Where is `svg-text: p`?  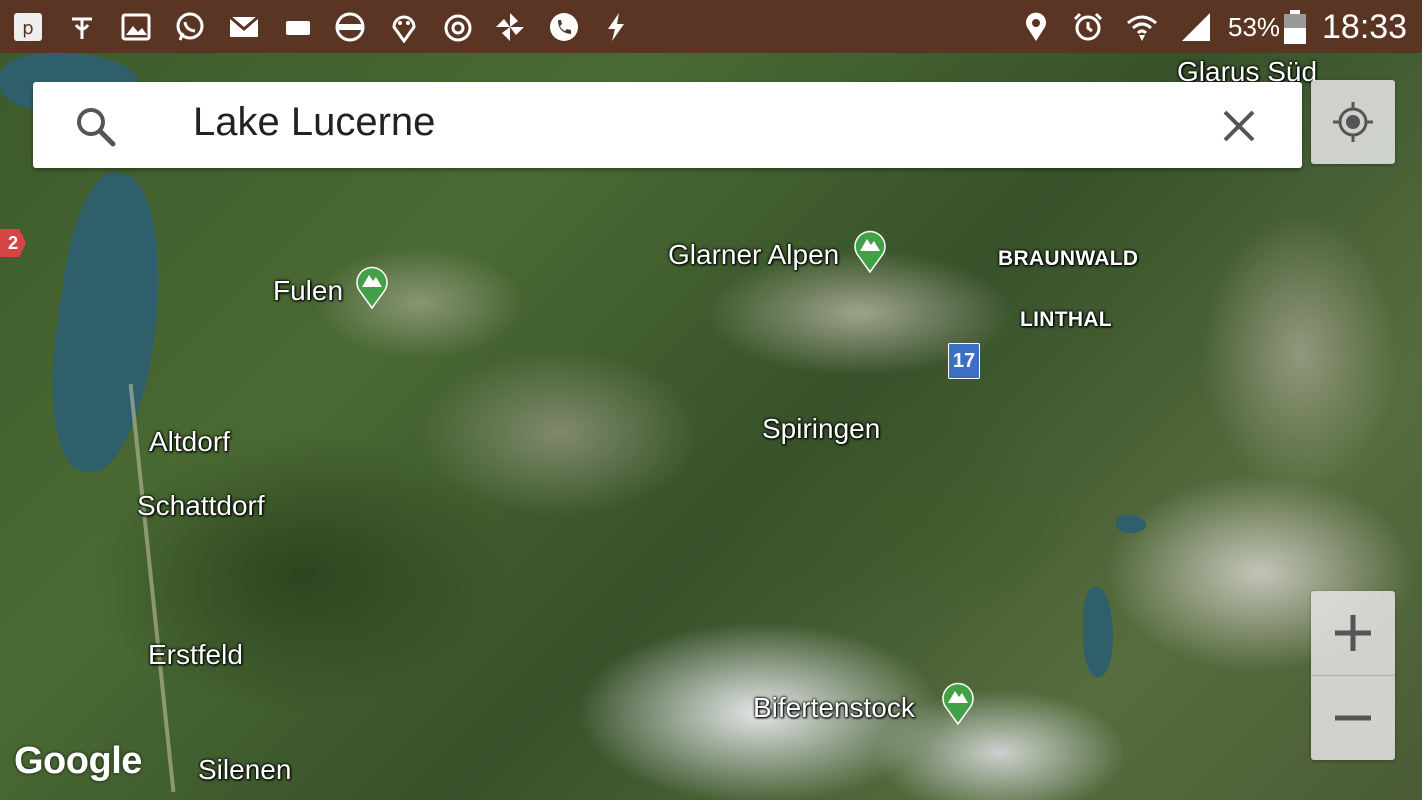
svg-text: p is located at coordinates (27, 28).